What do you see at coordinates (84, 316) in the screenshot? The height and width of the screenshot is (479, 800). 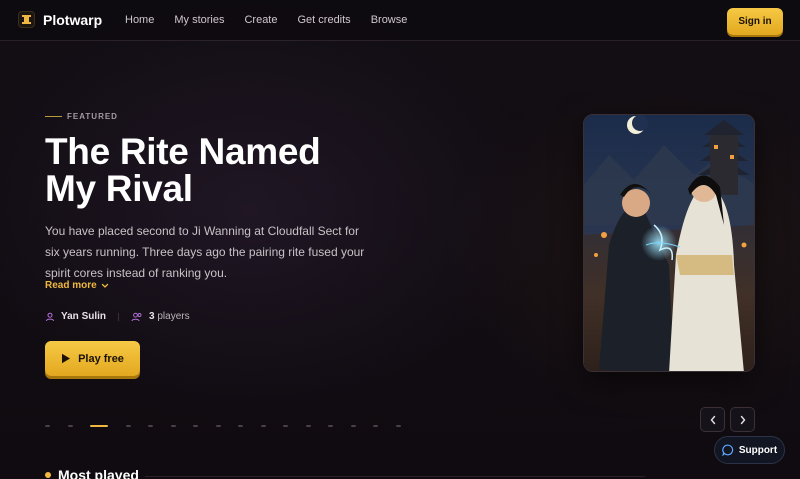 I see `author-name: Yan Sulin` at bounding box center [84, 316].